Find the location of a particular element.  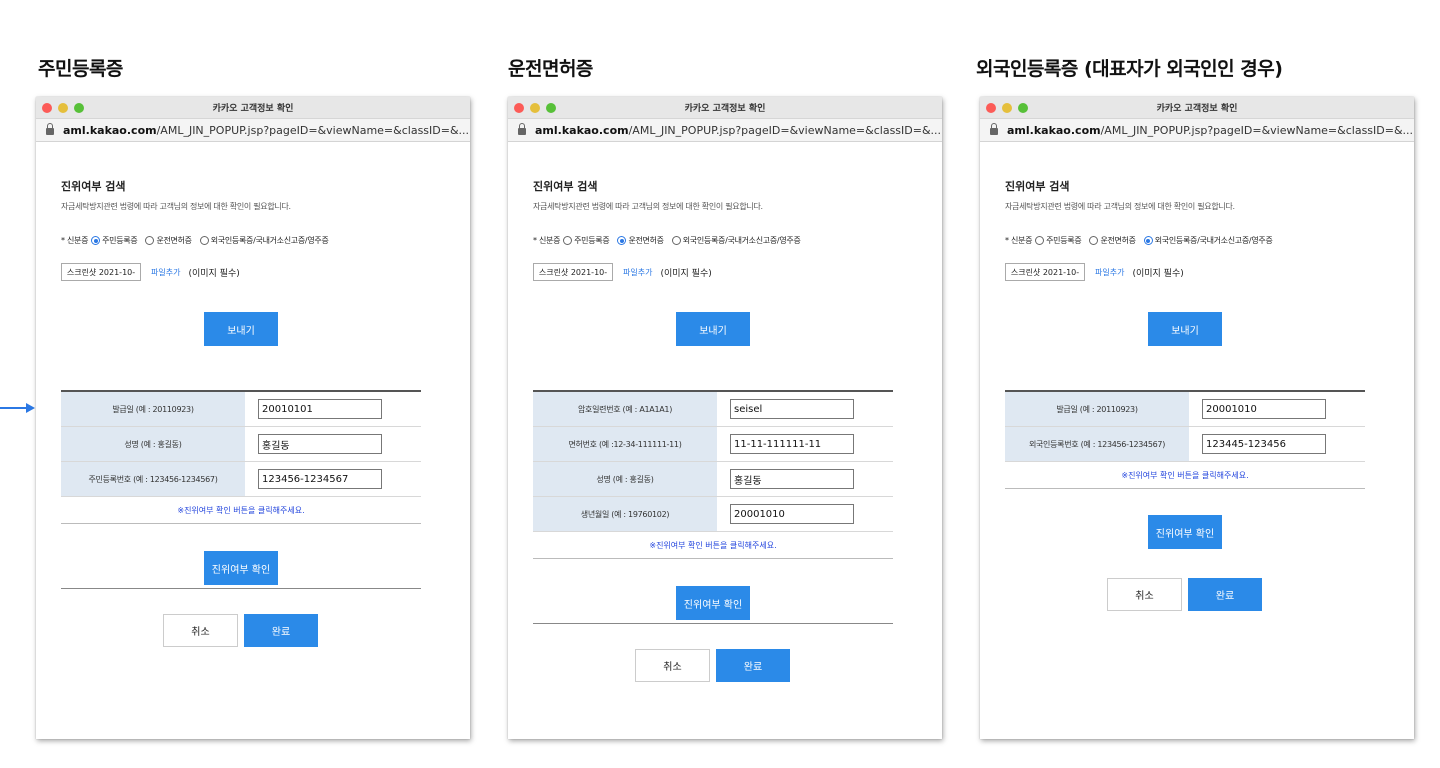

birth-date-input: 20001010 is located at coordinates (792, 514).